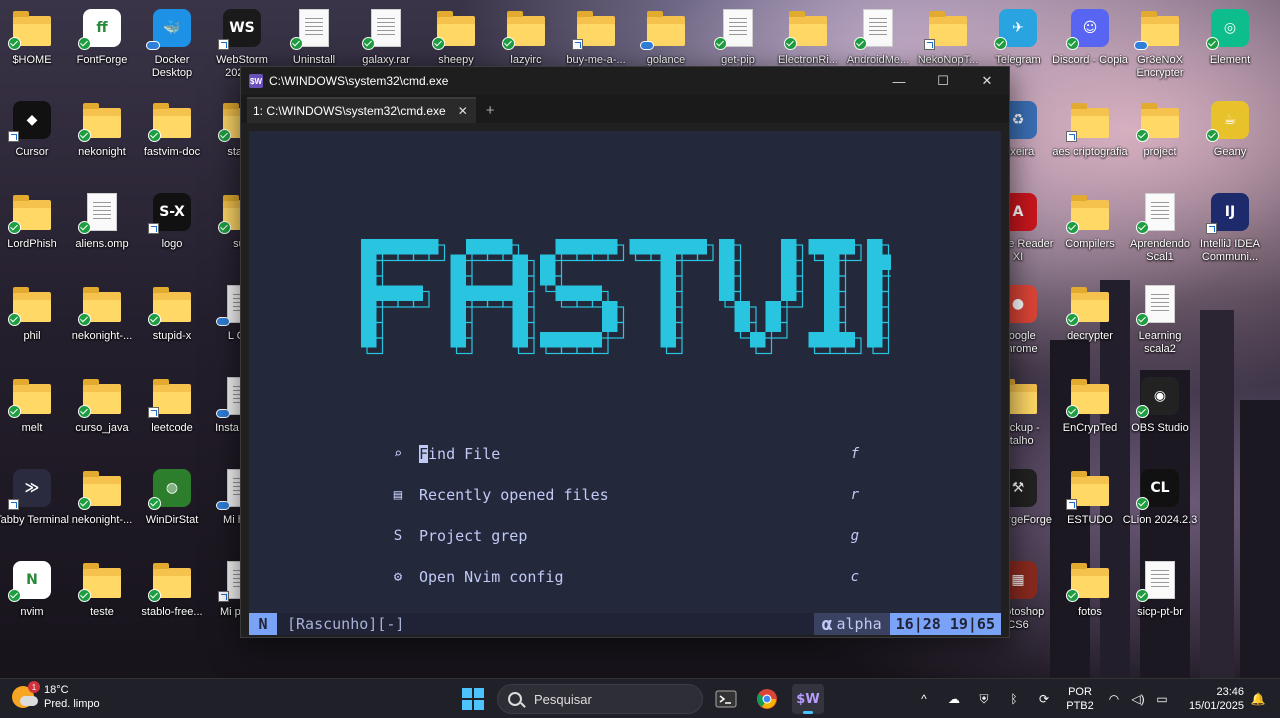 This screenshot has height=718, width=1280. What do you see at coordinates (854, 536) in the screenshot?
I see `dashboard-shortcut-key: g` at bounding box center [854, 536].